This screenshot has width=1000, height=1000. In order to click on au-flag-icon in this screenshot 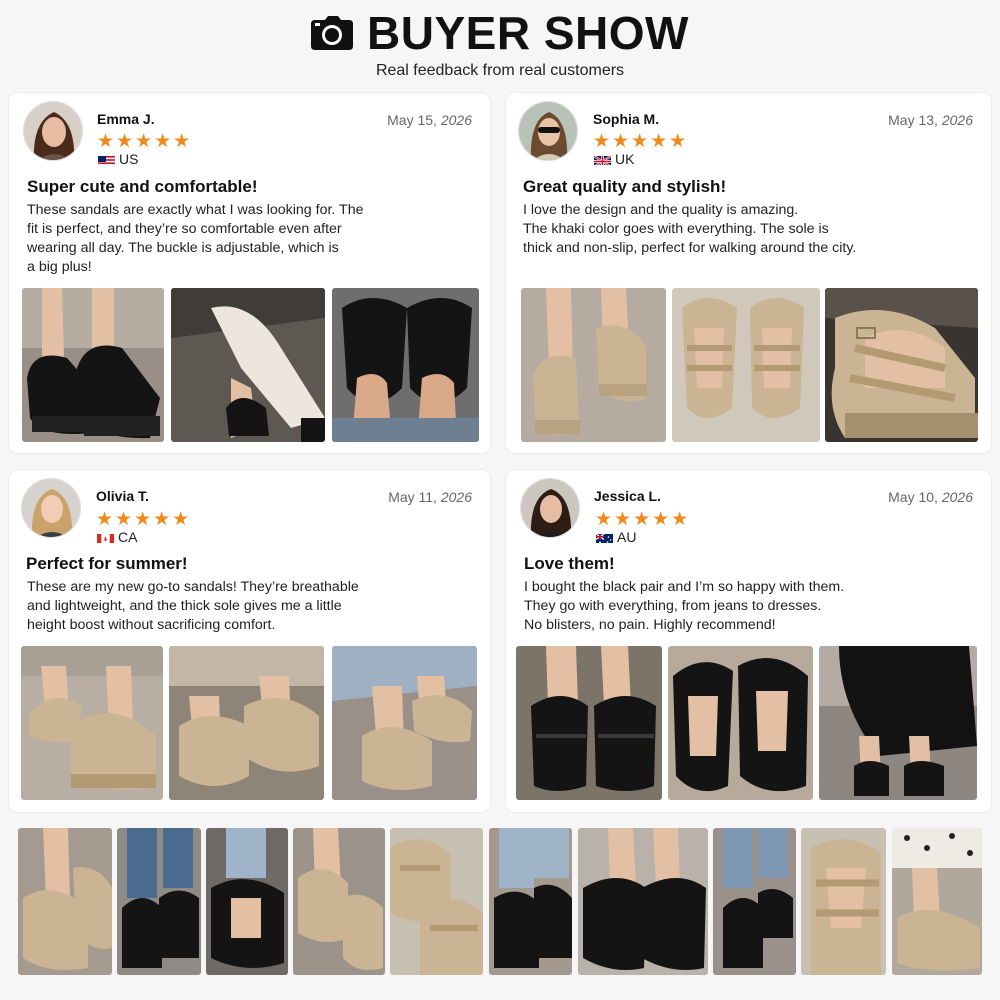, I will do `click(604, 537)`.